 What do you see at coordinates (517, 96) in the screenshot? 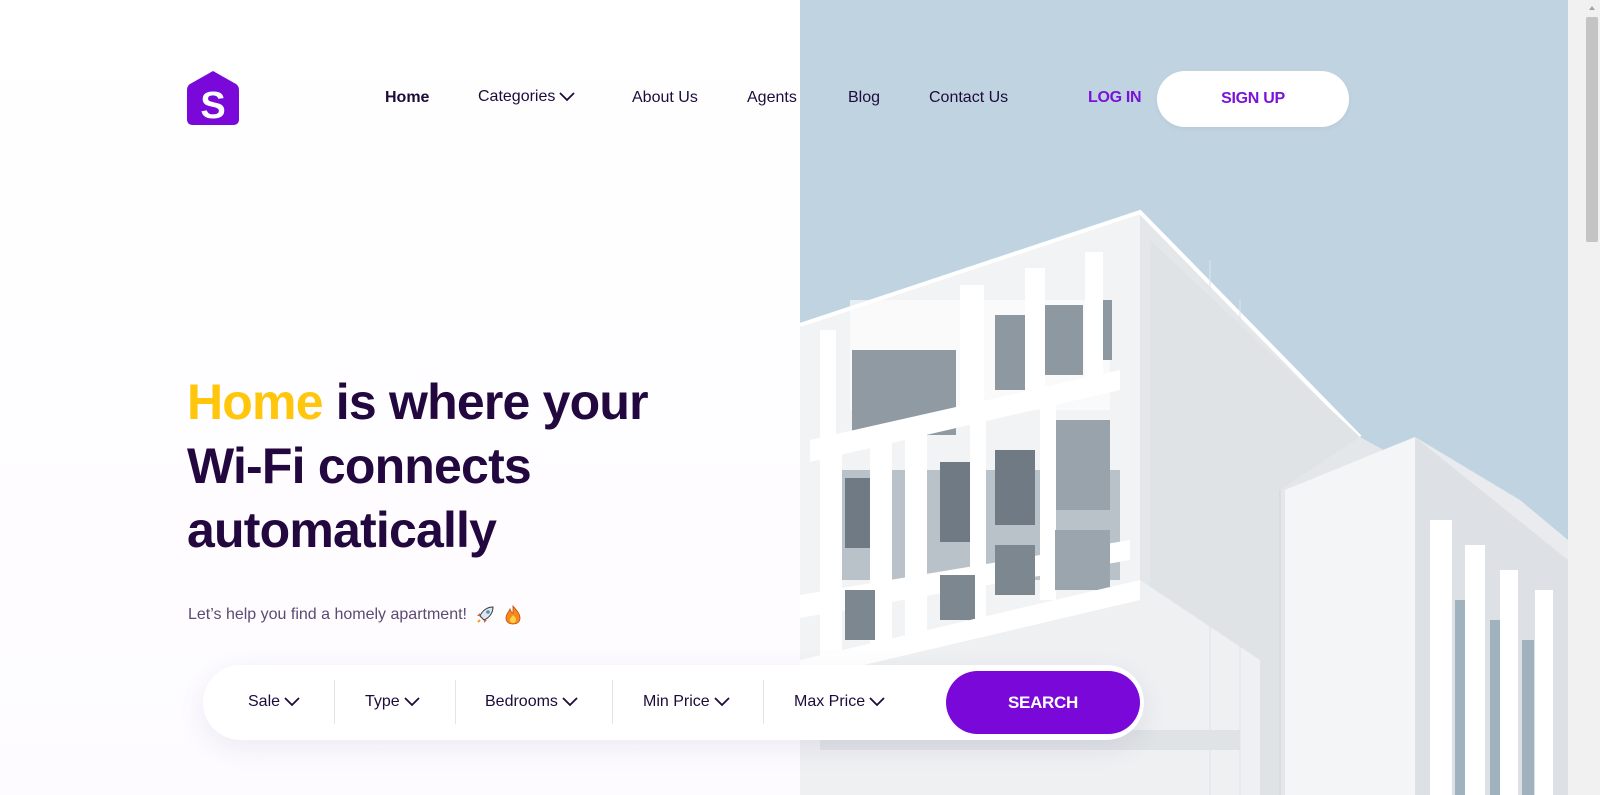
I see `nav-categories-label: Categories` at bounding box center [517, 96].